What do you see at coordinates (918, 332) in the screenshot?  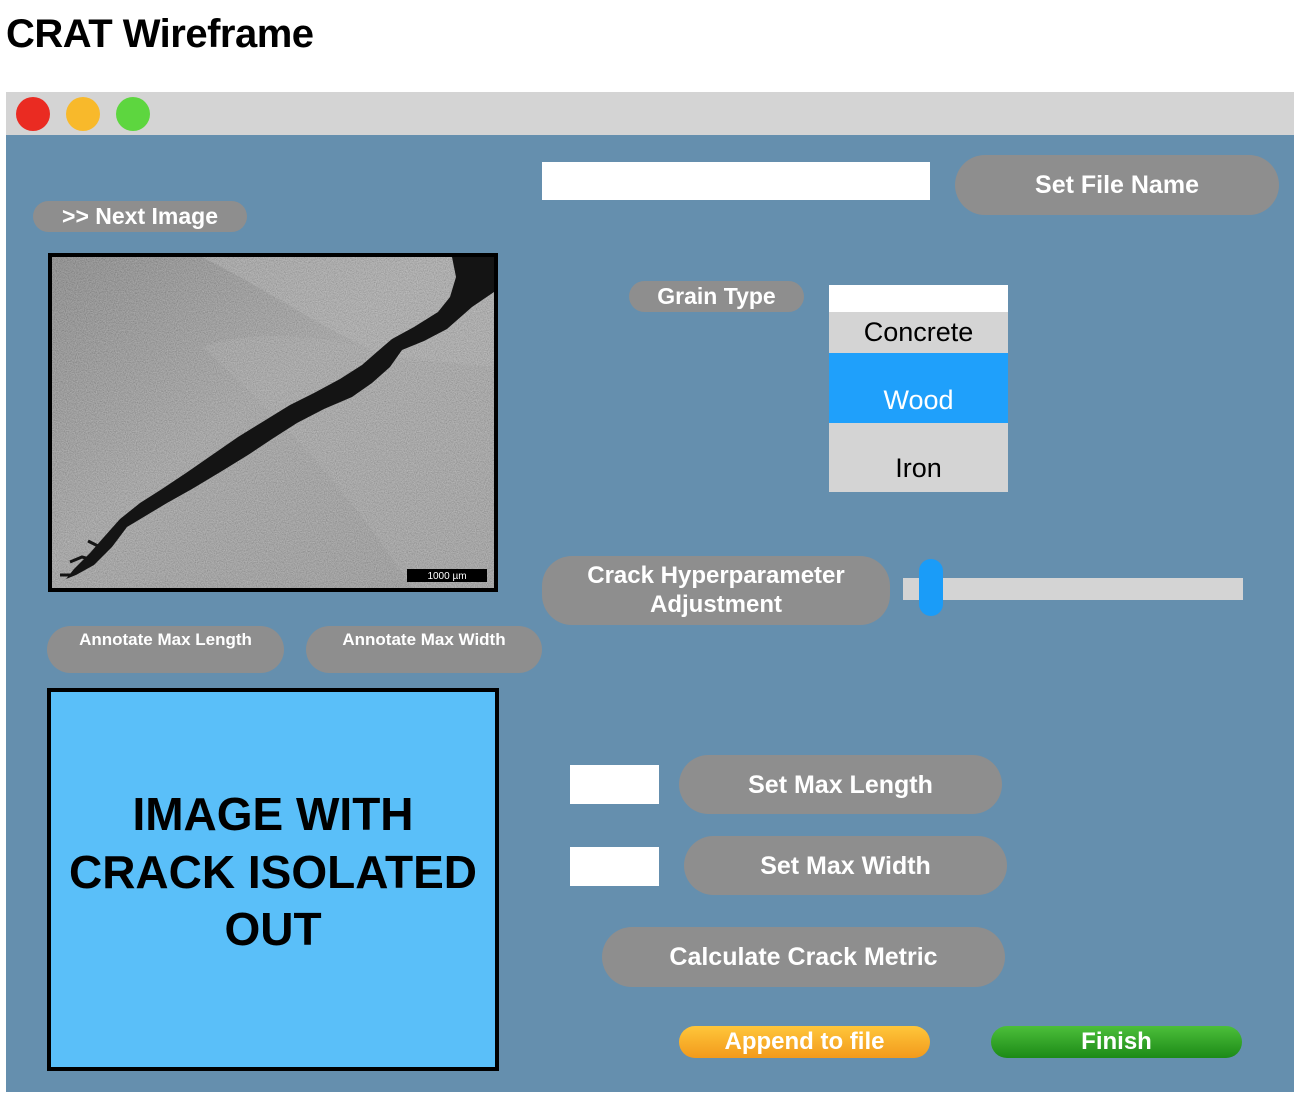 I see `grain-option-concrete: Concrete` at bounding box center [918, 332].